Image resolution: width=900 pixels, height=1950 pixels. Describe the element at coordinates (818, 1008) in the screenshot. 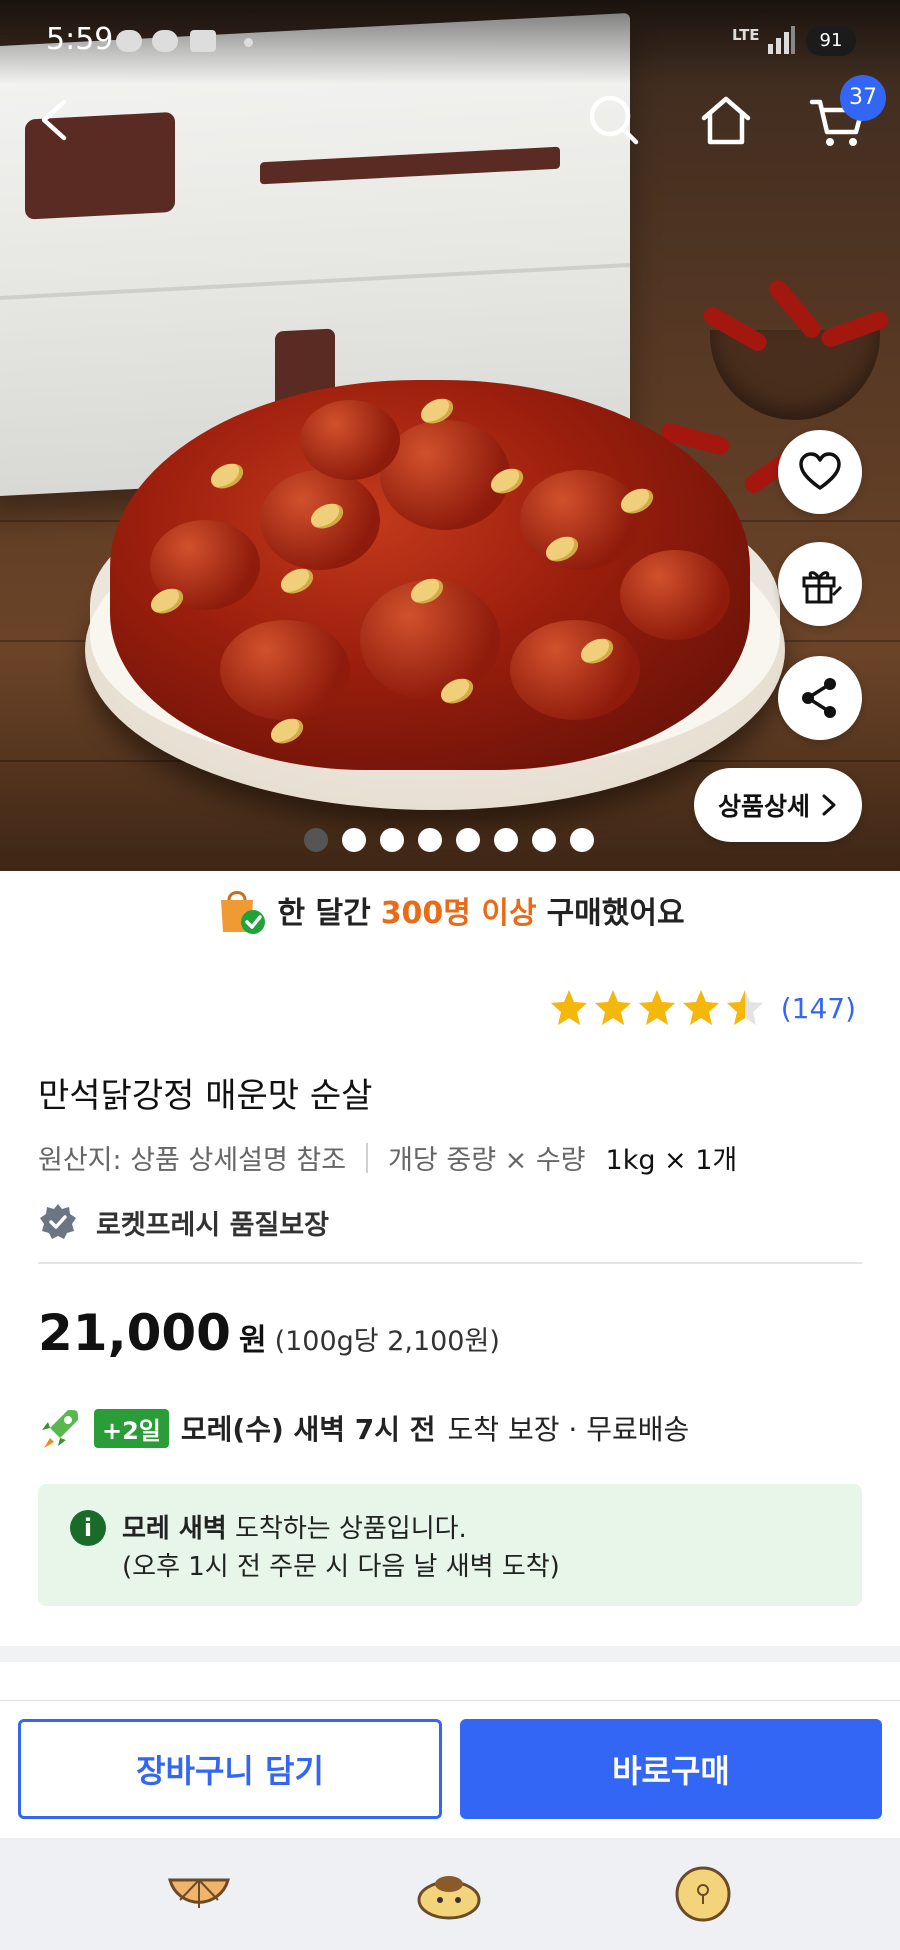

I see `review-count: (147)` at that location.